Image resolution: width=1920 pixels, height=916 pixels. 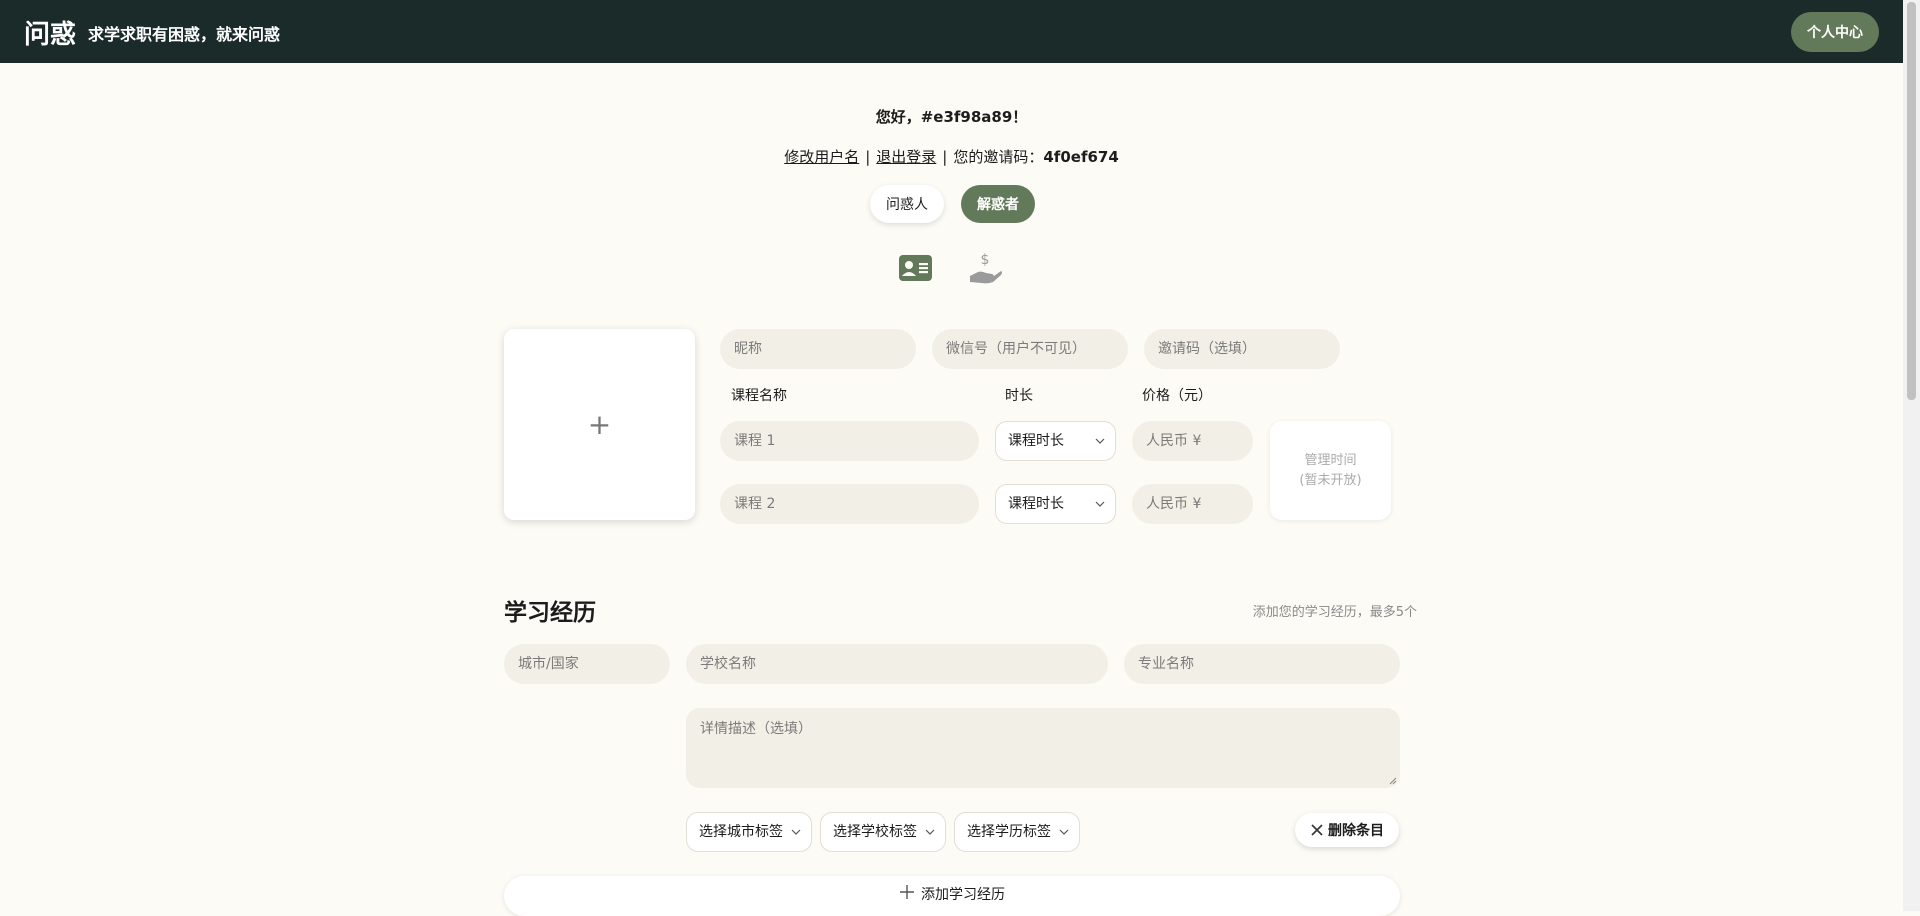 What do you see at coordinates (1330, 480) in the screenshot?
I see `manage-time-status: (暂未开放)` at bounding box center [1330, 480].